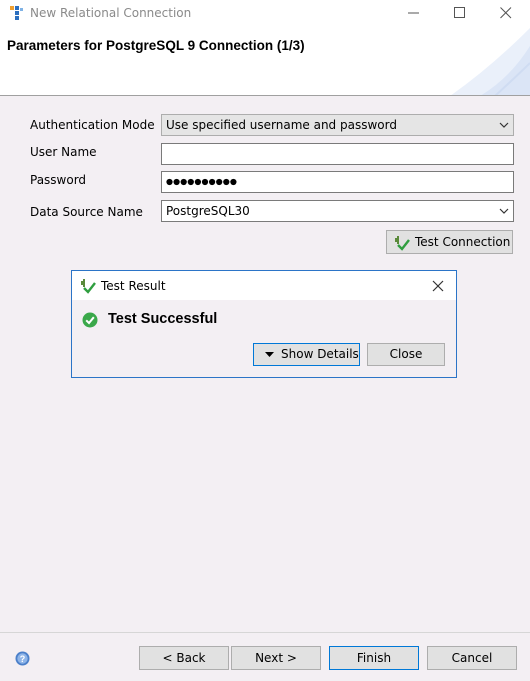 The width and height of the screenshot is (530, 681). What do you see at coordinates (337, 154) in the screenshot?
I see `user-name-field` at bounding box center [337, 154].